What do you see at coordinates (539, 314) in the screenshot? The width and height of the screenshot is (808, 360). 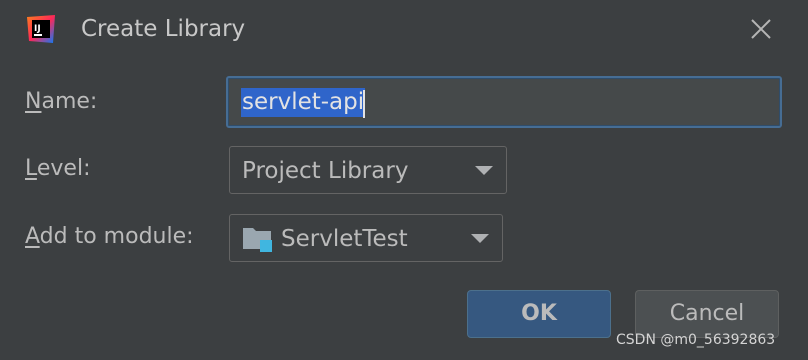 I see `ok-button: OK` at bounding box center [539, 314].